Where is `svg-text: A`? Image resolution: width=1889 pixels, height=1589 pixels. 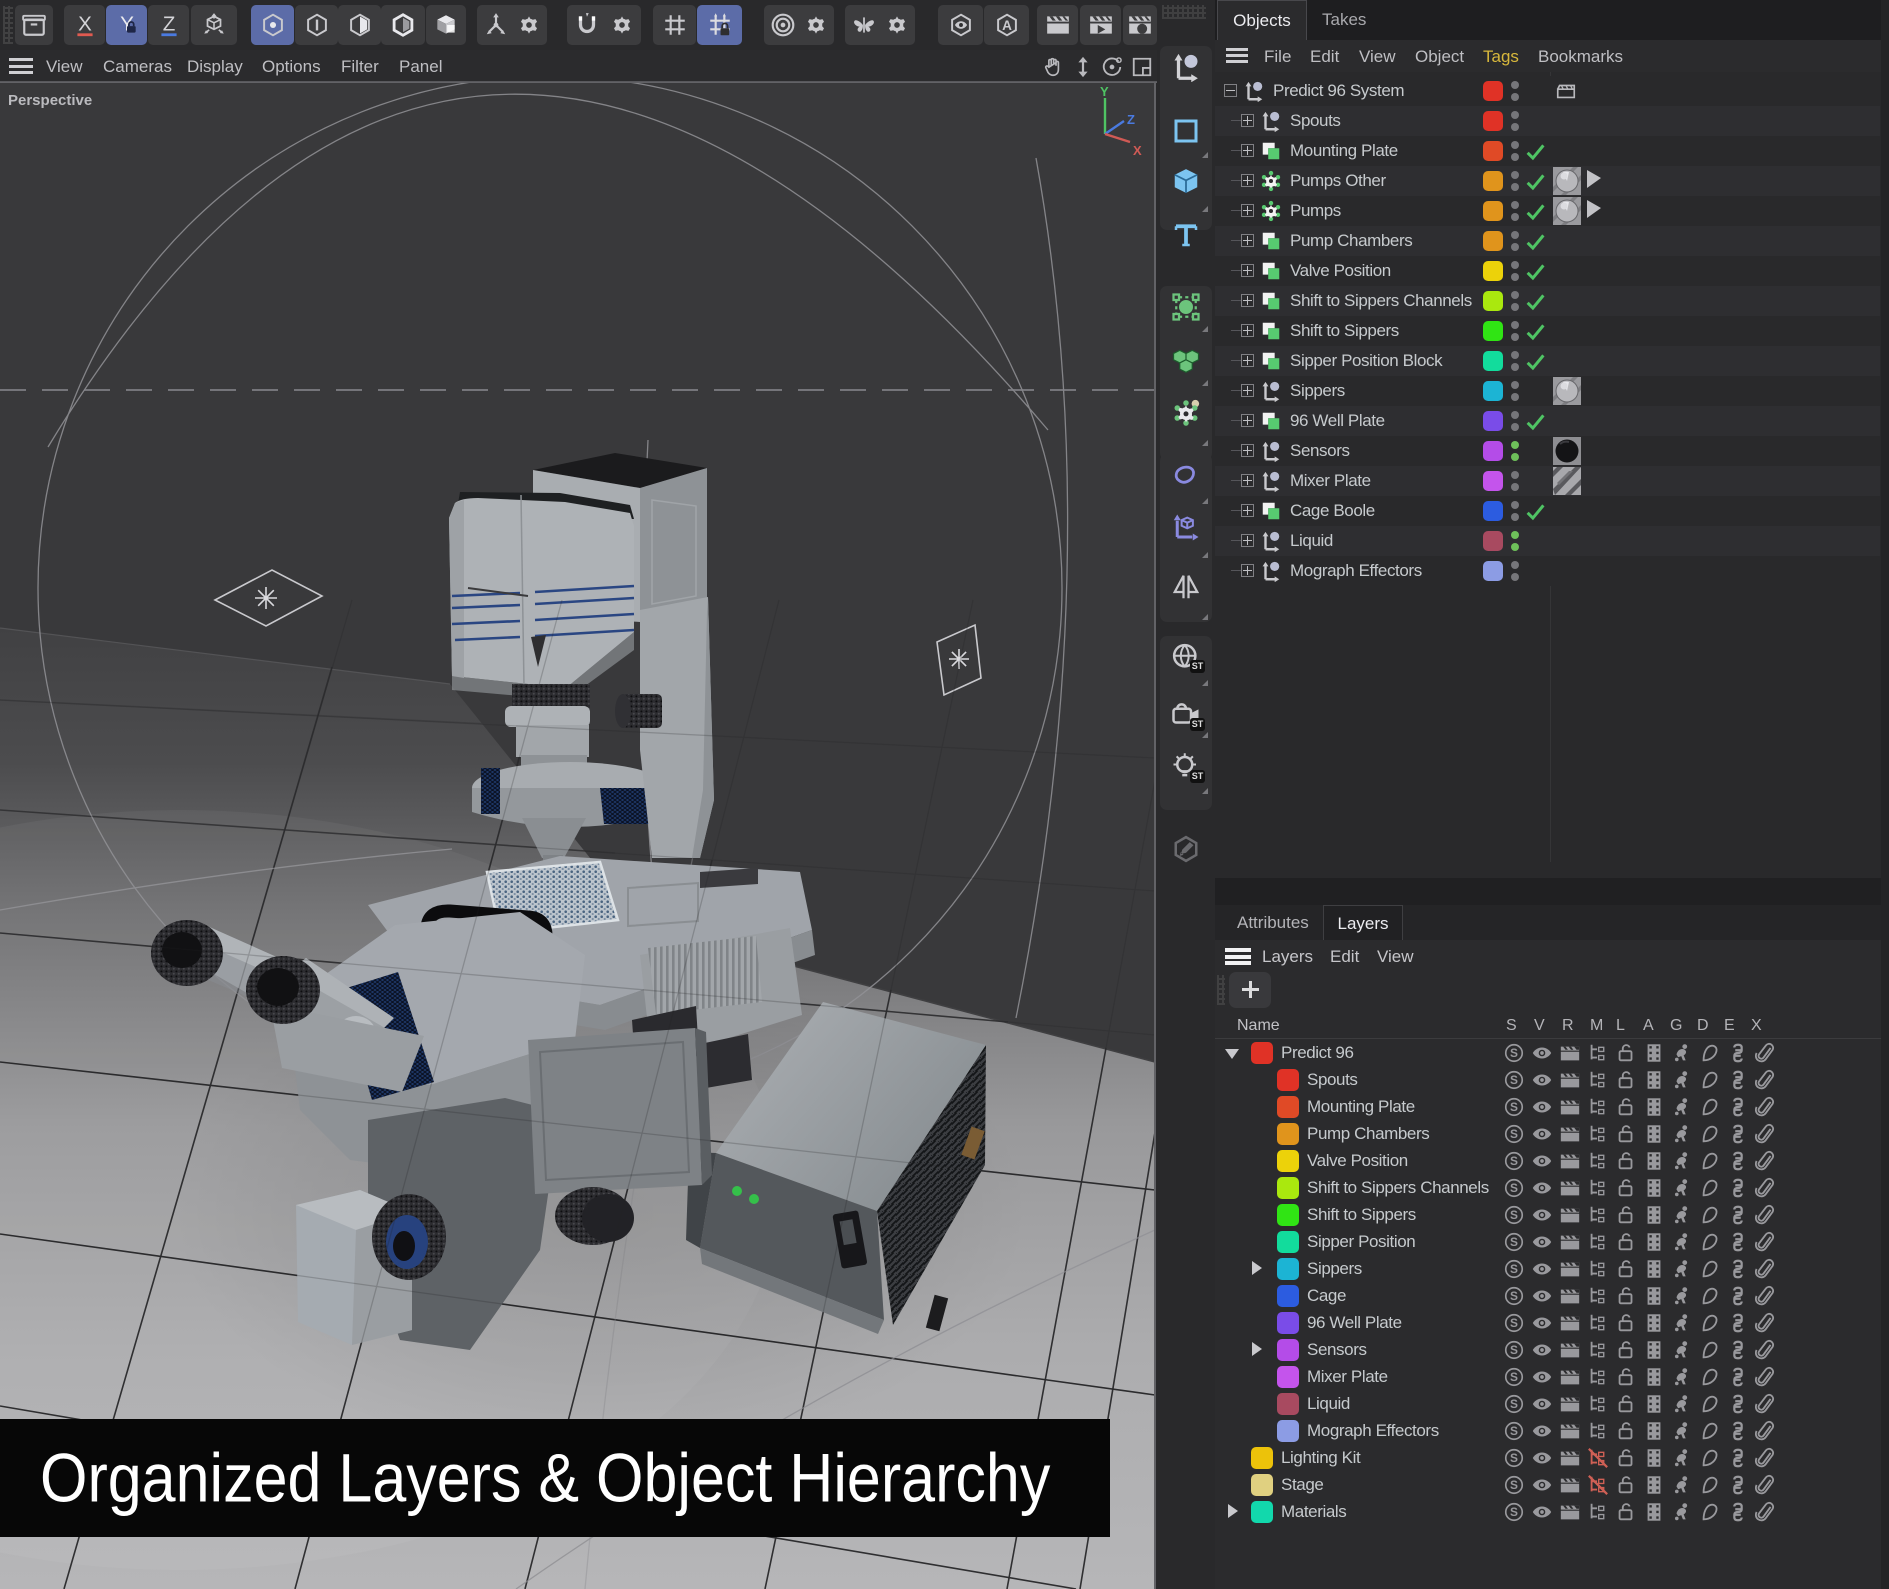
svg-text: A is located at coordinates (1007, 25).